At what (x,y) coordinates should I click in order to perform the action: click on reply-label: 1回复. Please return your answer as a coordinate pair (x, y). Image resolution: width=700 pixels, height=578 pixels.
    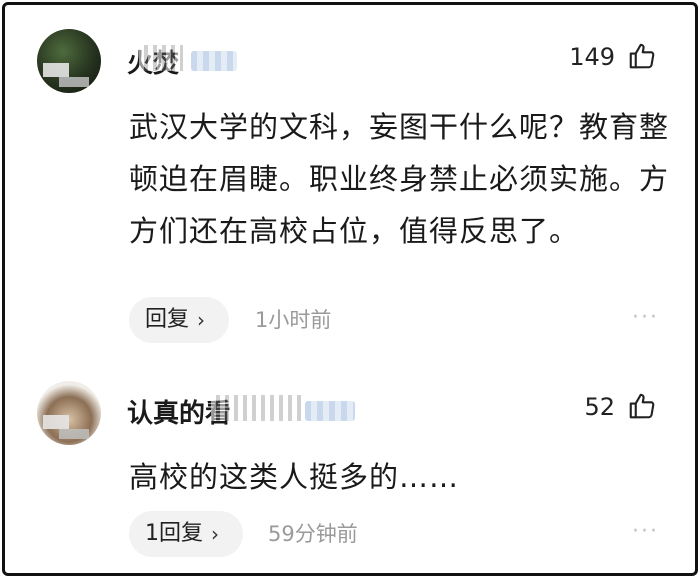
    Looking at the image, I should click on (174, 533).